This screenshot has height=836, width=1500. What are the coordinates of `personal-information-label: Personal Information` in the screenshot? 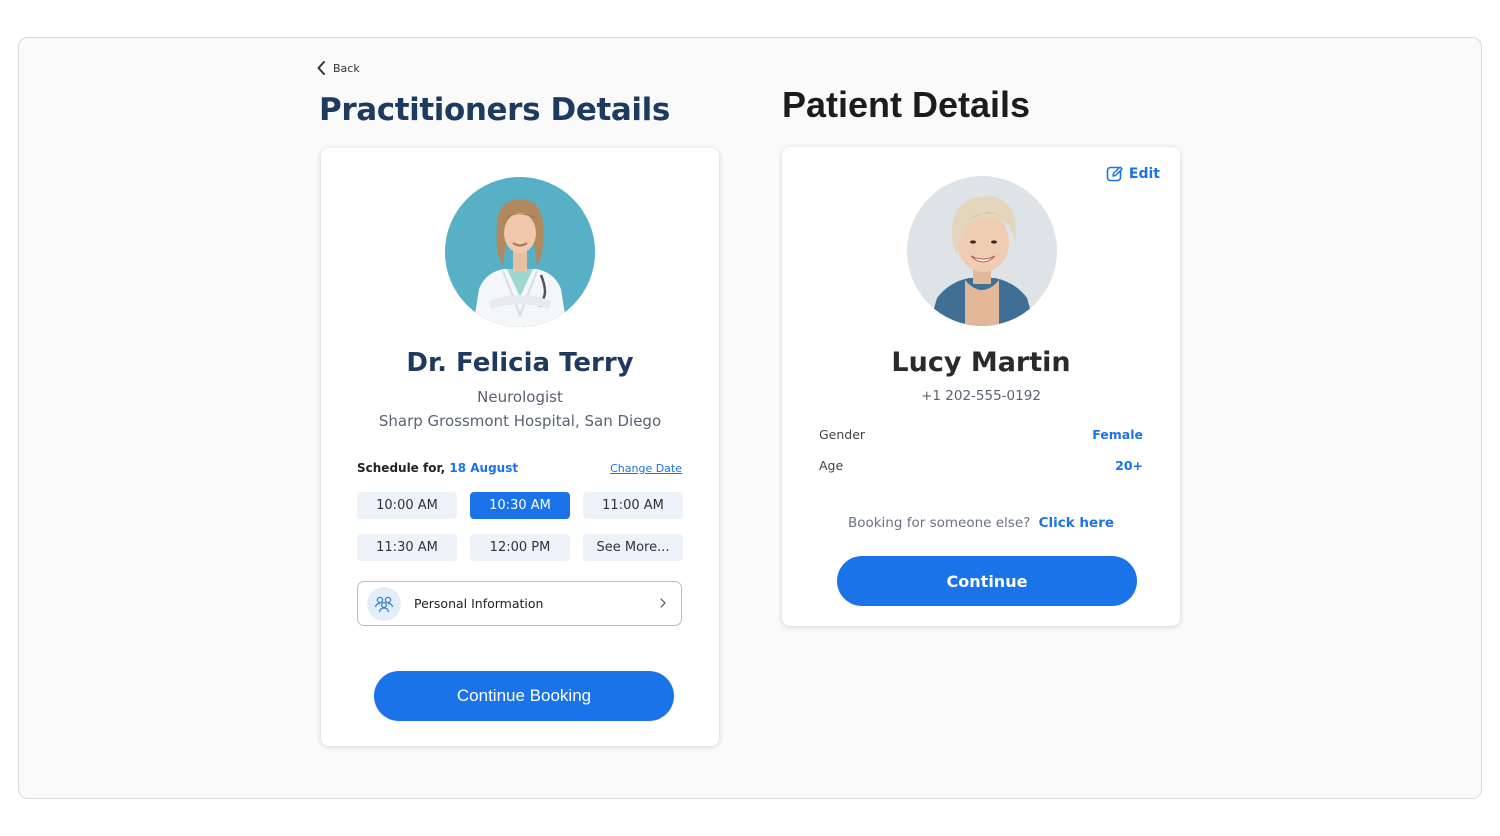 It's located at (479, 603).